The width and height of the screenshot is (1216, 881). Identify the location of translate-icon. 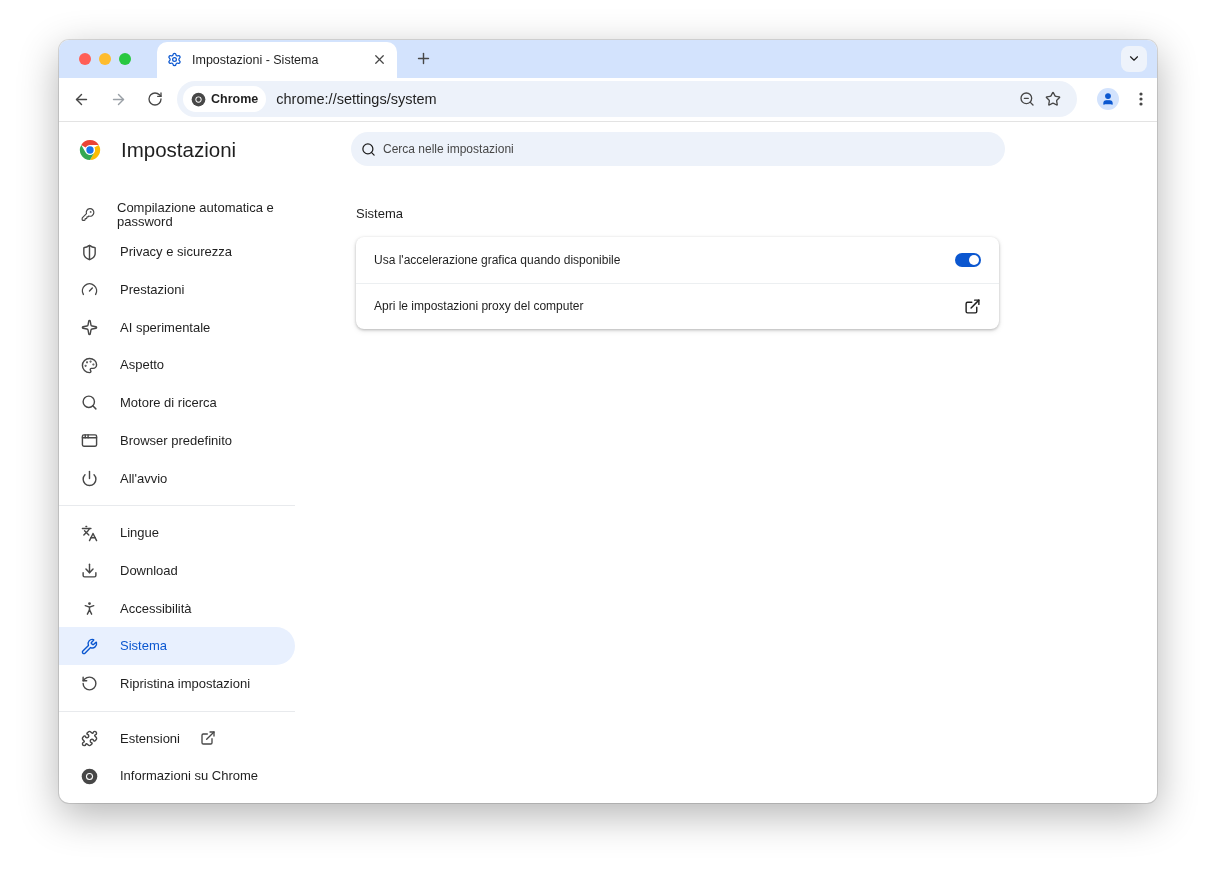
(89, 533).